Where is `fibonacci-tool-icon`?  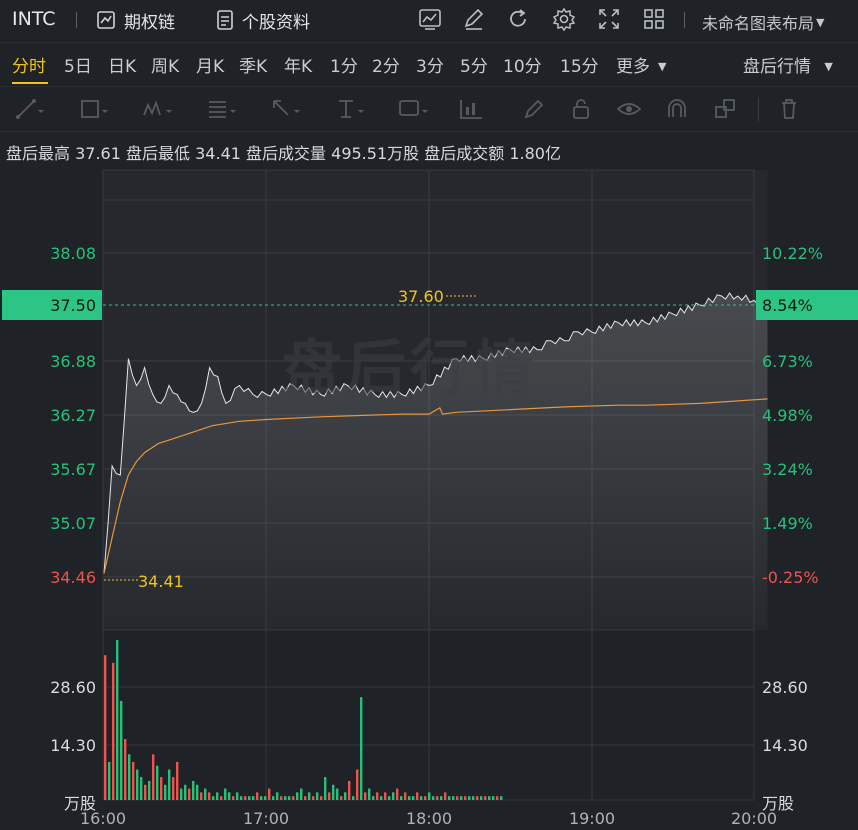 fibonacci-tool-icon is located at coordinates (221, 109).